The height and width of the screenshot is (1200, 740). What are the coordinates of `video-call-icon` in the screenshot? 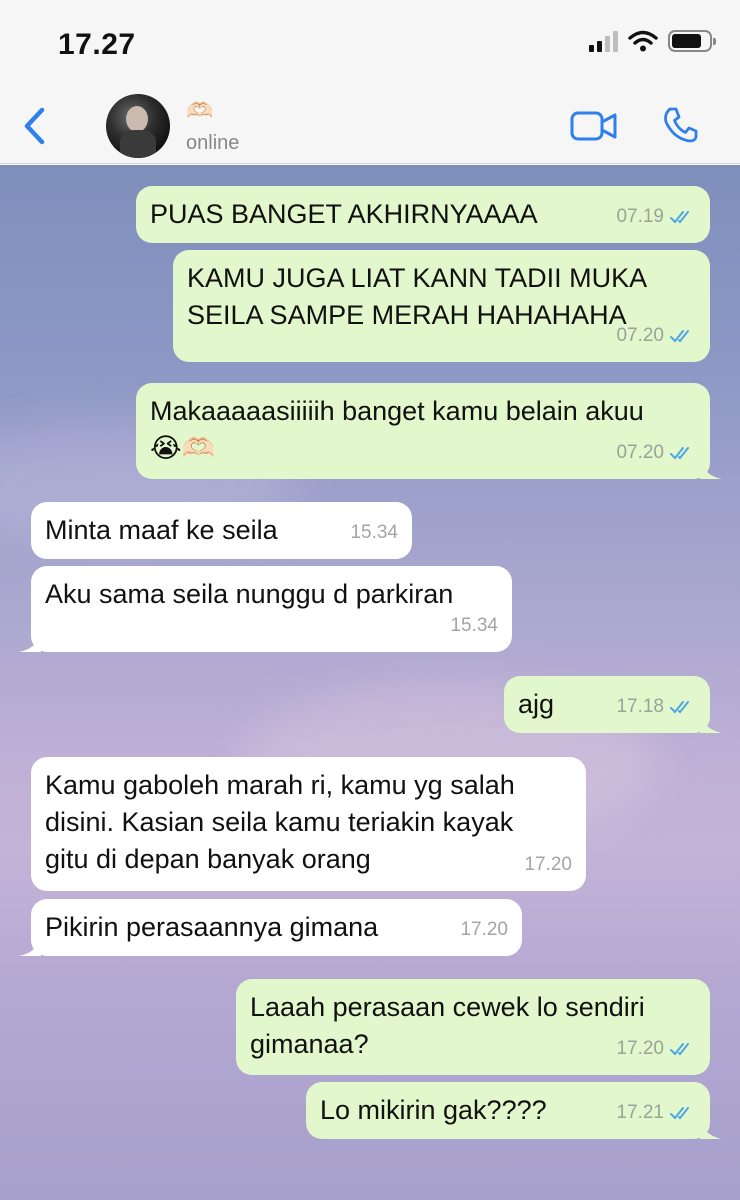 It's located at (594, 126).